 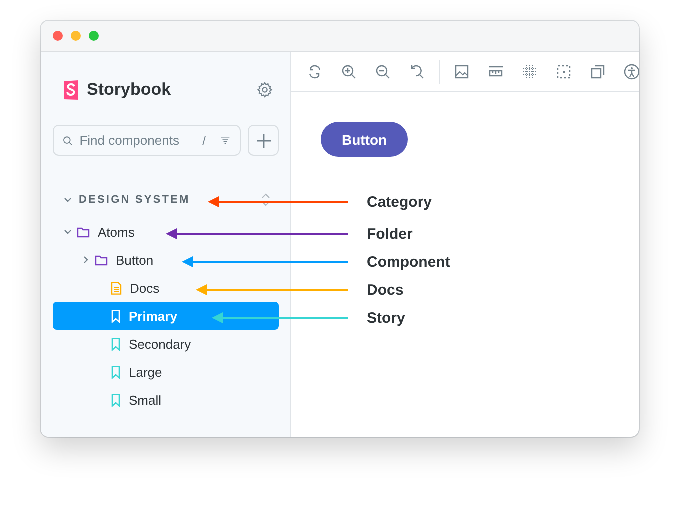 What do you see at coordinates (417, 72) in the screenshot?
I see `reset-zoom-icon` at bounding box center [417, 72].